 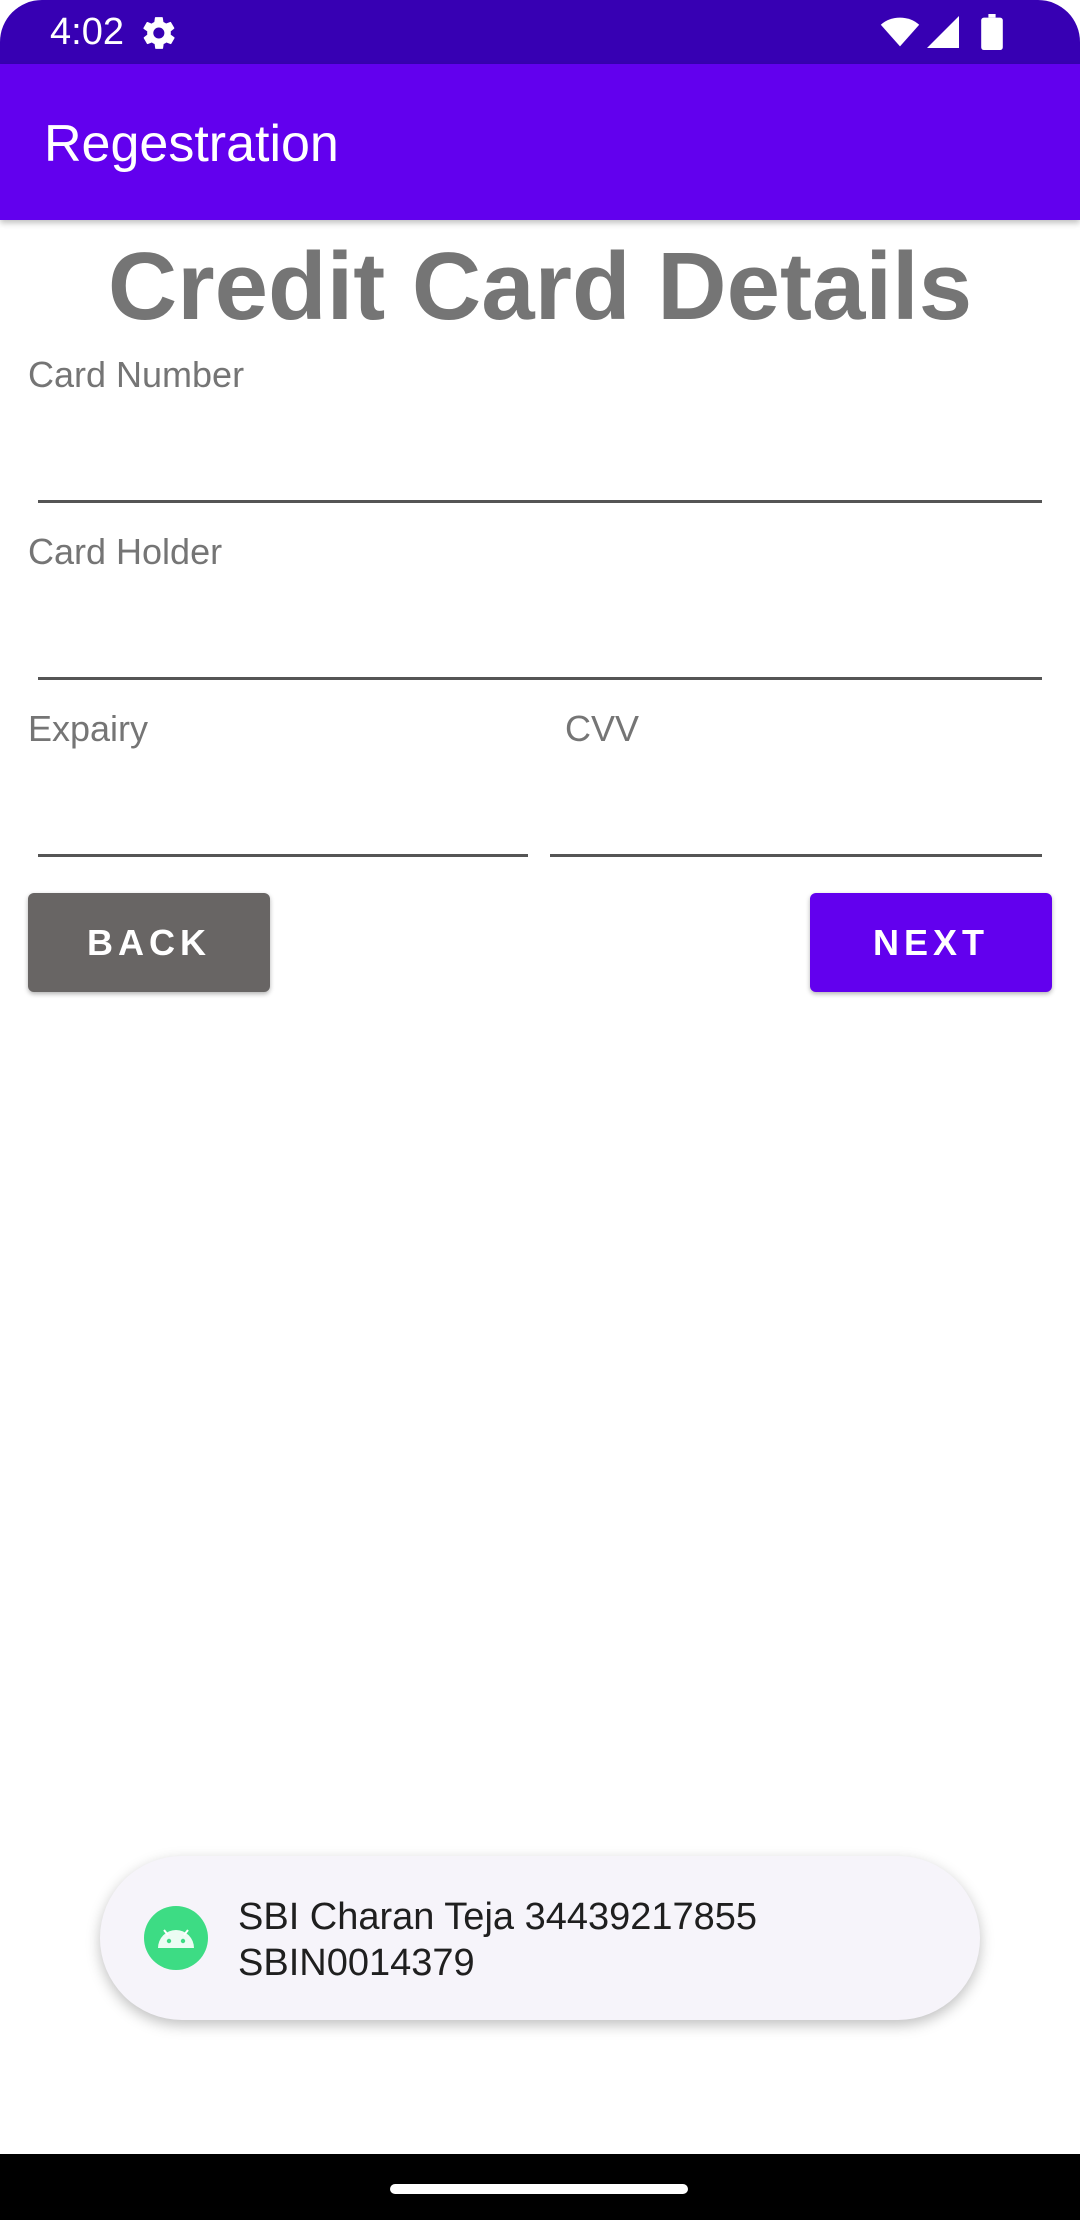 I want to click on app-title: Regestration, so click(x=191, y=144).